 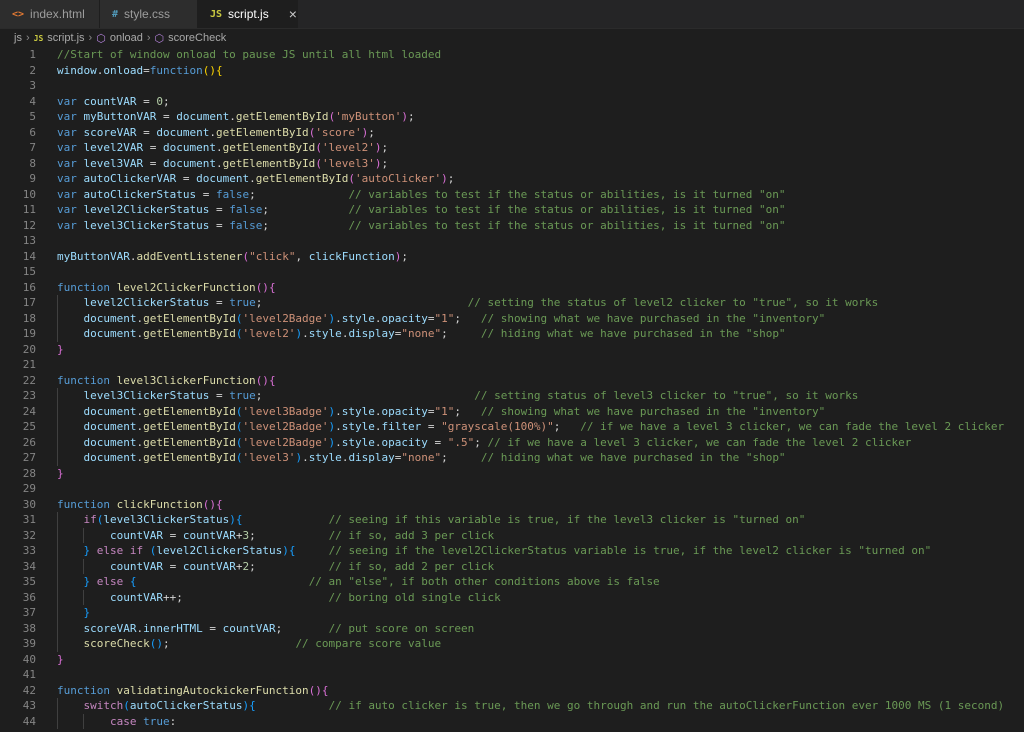 What do you see at coordinates (512, 489) in the screenshot?
I see `code-line: 29` at bounding box center [512, 489].